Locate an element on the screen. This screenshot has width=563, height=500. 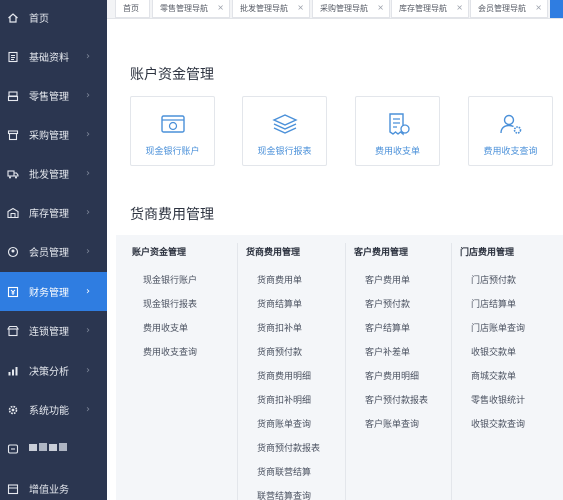
nav-link: 客户结算单 is located at coordinates (387, 327).